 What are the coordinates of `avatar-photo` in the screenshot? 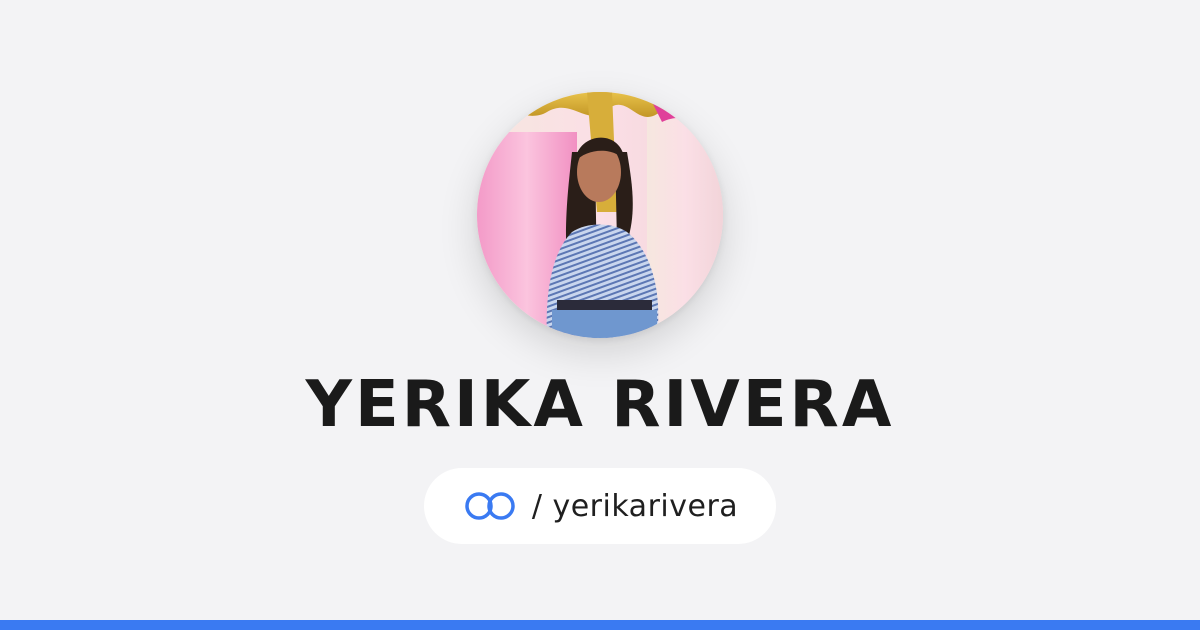 It's located at (600, 215).